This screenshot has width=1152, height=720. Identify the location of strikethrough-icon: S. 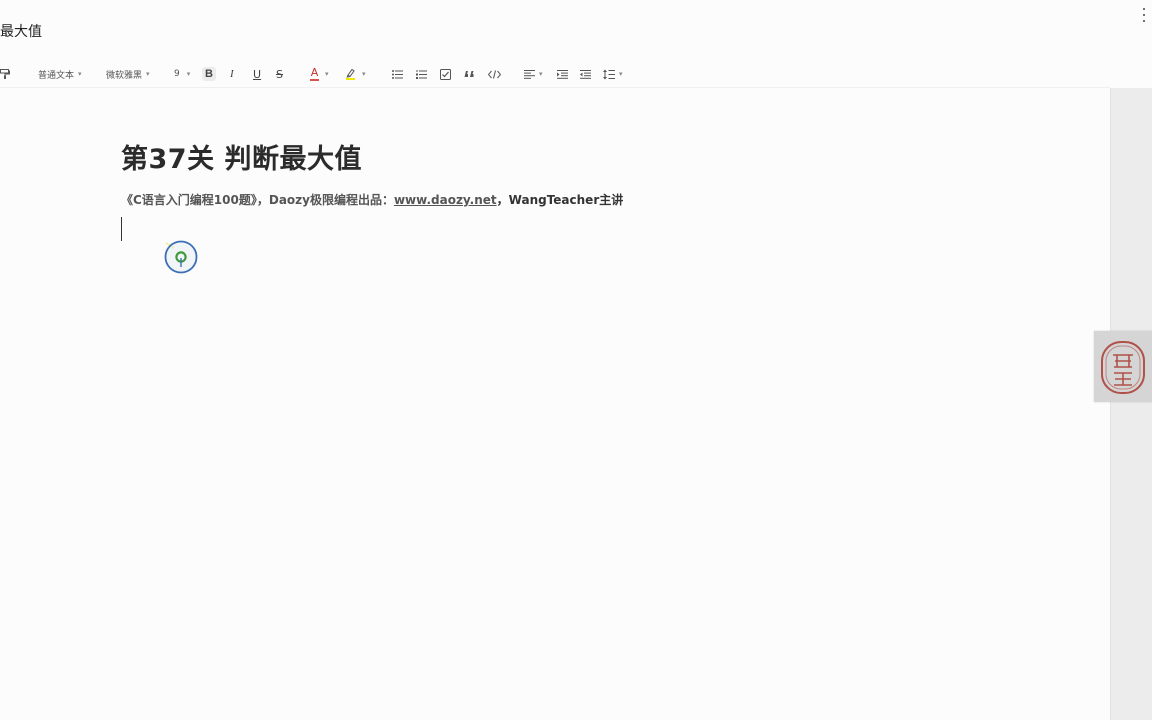
(279, 74).